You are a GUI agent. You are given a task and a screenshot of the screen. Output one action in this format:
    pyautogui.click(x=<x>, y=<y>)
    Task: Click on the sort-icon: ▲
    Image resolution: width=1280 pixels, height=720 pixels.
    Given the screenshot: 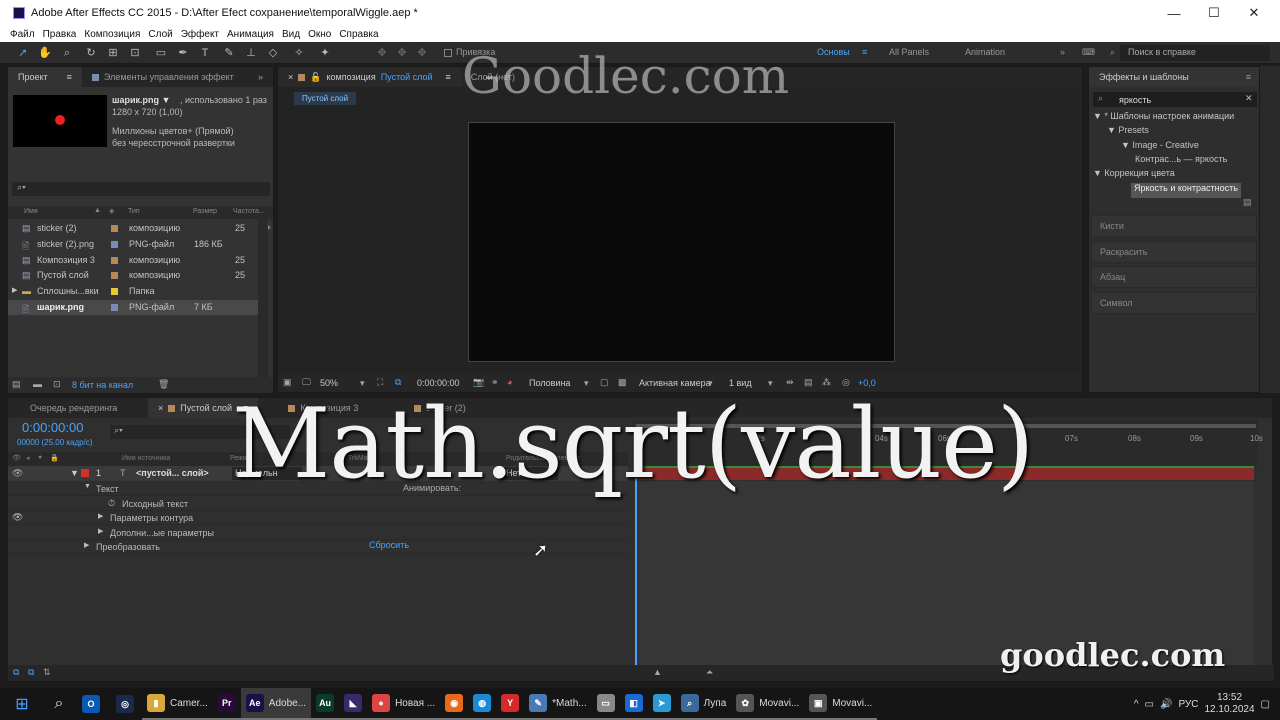 What is the action you would take?
    pyautogui.click(x=97, y=210)
    